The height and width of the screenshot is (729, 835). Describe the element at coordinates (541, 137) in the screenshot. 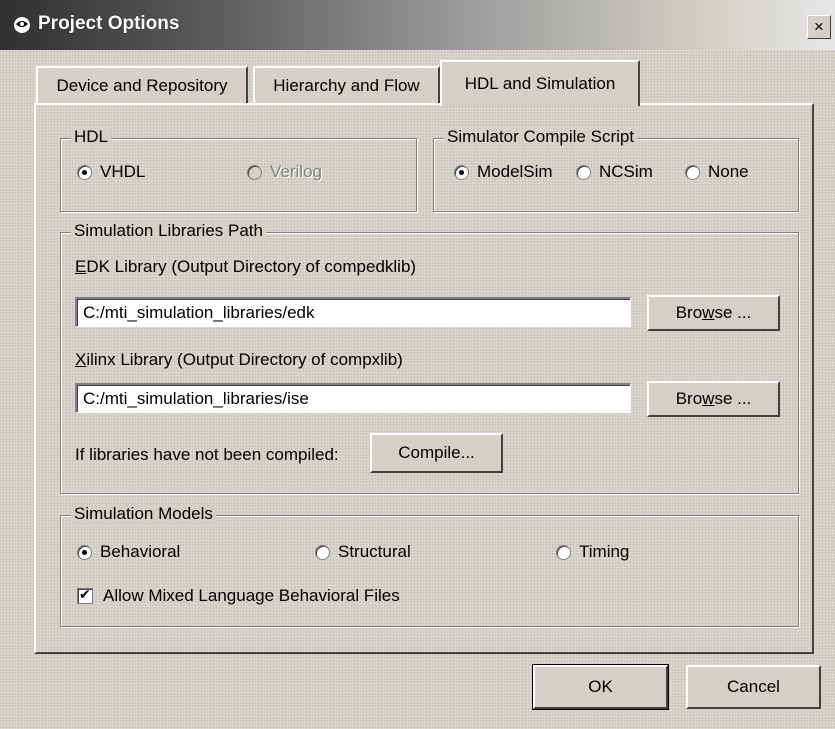

I see `compile-script-legend: Simulator Compile Script` at that location.